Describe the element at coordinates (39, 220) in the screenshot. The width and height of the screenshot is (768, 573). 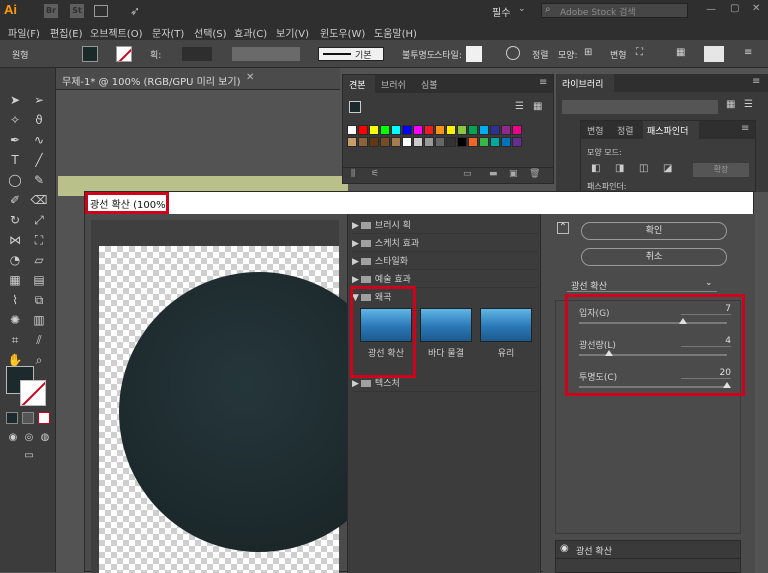
I see `scale-tool-icon: ⤢` at that location.